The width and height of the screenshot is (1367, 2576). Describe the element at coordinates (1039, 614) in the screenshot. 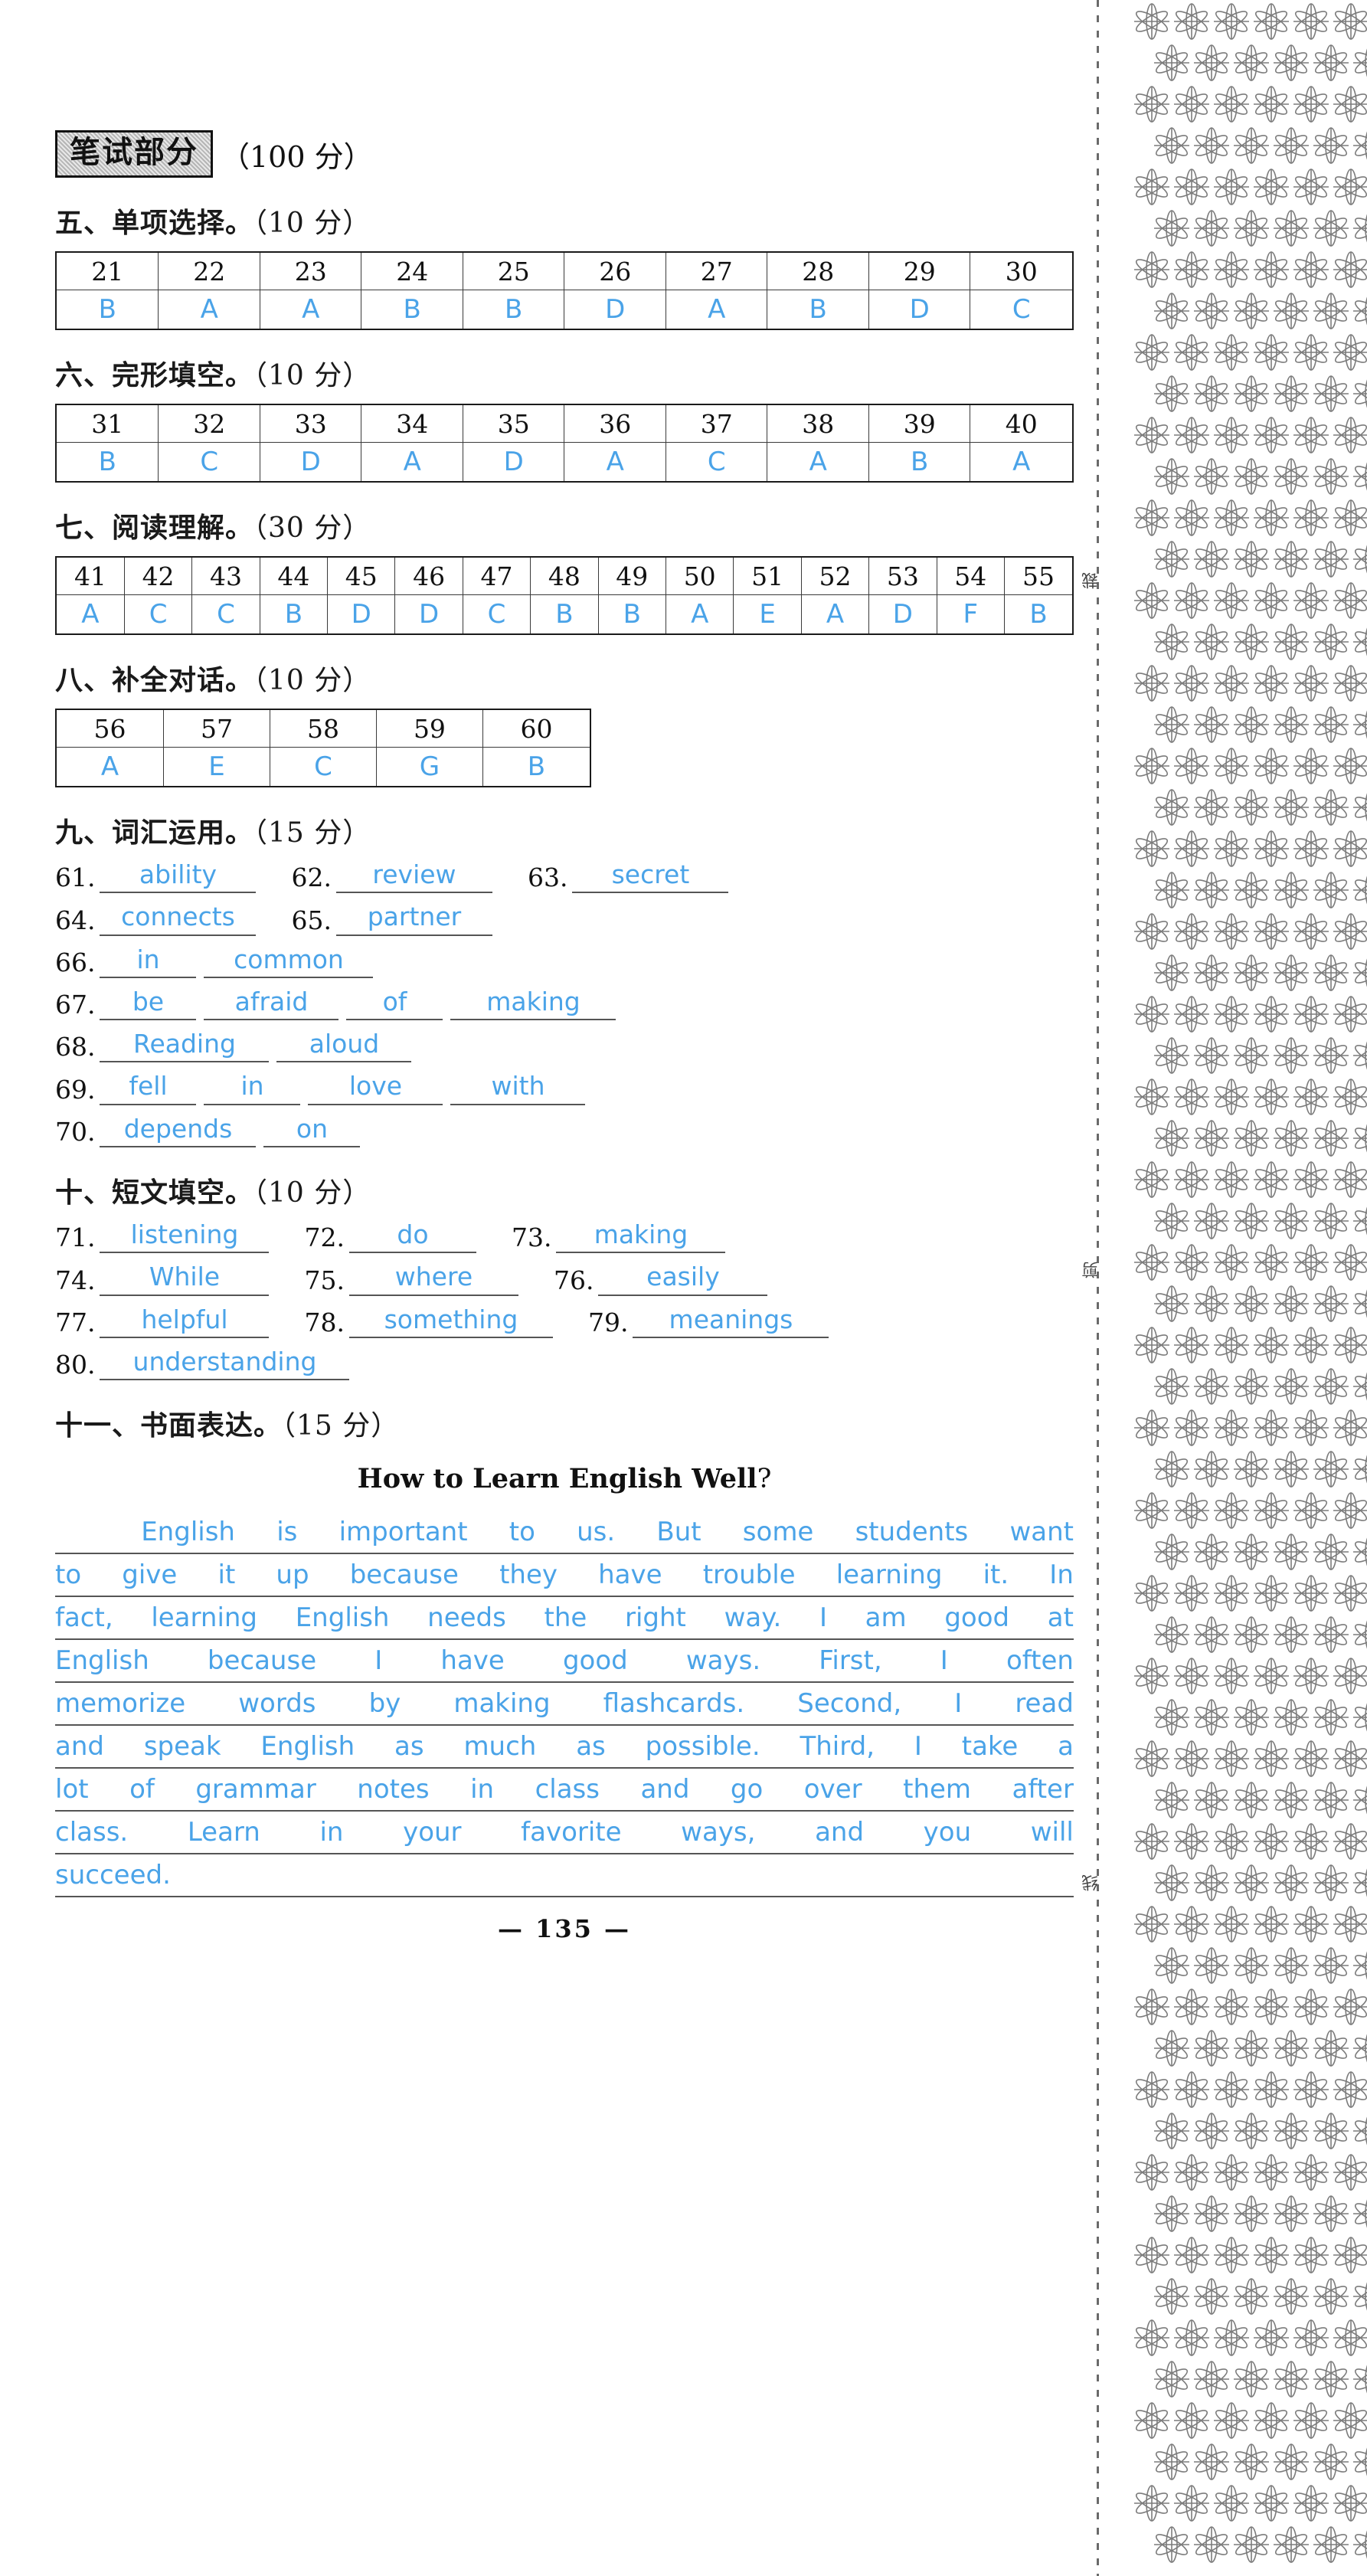

I see `answer-cell: B` at that location.